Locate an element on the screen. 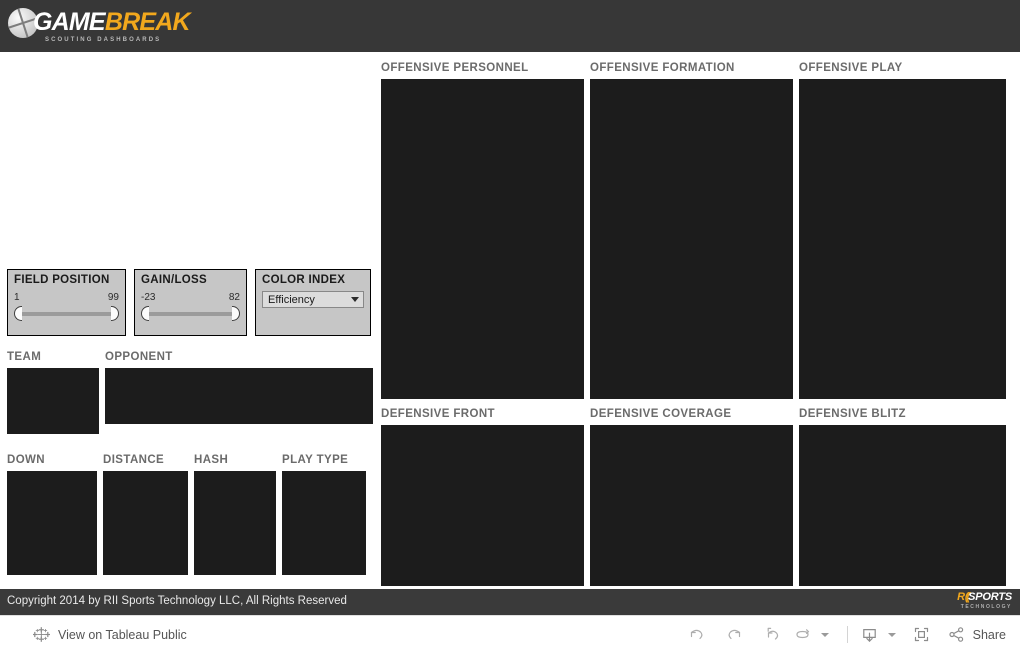  team-label: TEAM is located at coordinates (24, 357).